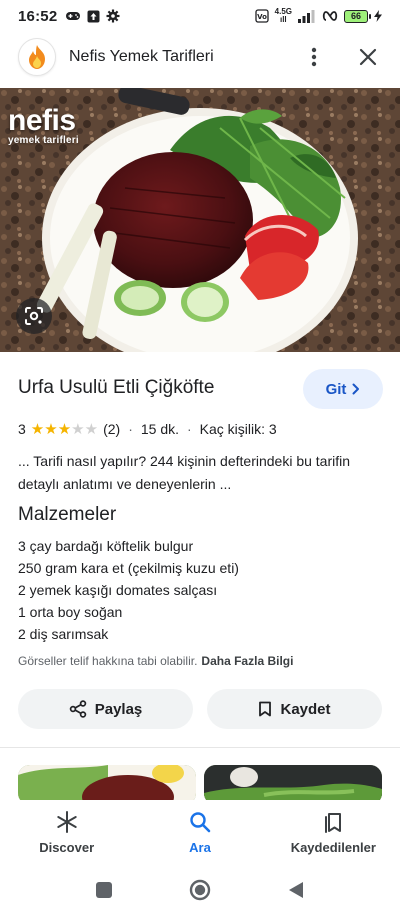  What do you see at coordinates (200, 747) in the screenshot?
I see `divider` at bounding box center [200, 747].